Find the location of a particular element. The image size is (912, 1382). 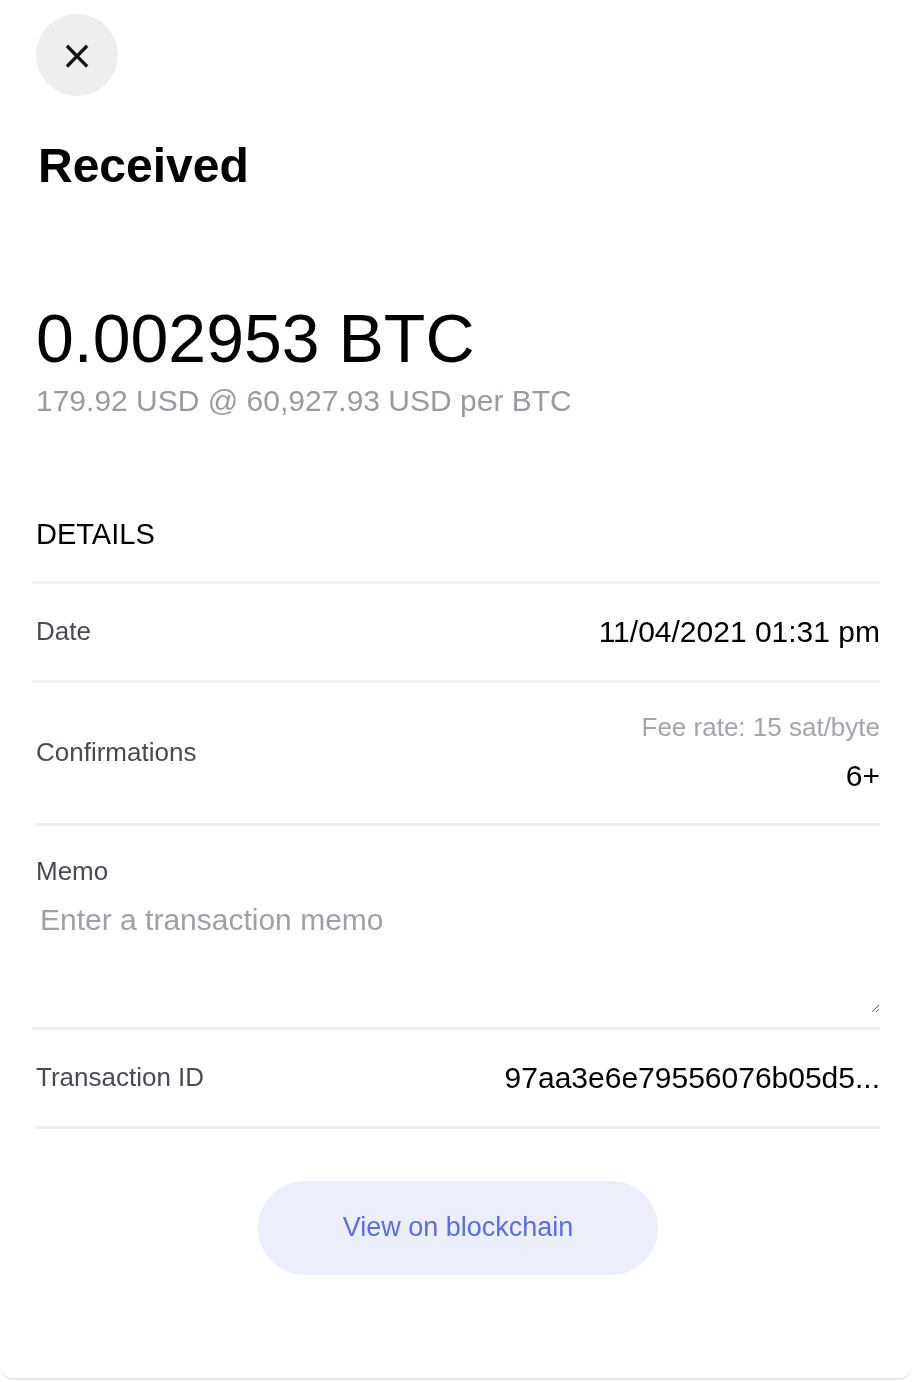

detail-label: Transaction ID is located at coordinates (120, 1078).